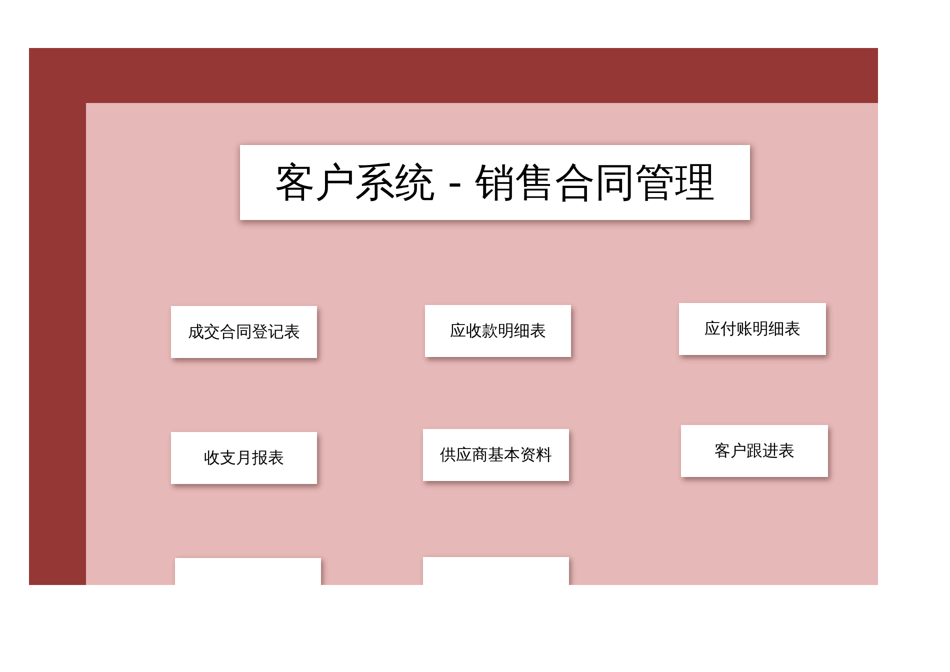  I want to click on sheet-link-button: 应收款明细表, so click(498, 331).